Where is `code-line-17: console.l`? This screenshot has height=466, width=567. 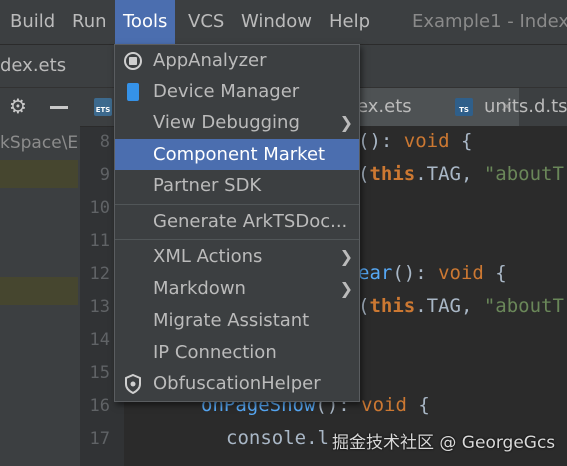
code-line-17: console.l is located at coordinates (277, 438).